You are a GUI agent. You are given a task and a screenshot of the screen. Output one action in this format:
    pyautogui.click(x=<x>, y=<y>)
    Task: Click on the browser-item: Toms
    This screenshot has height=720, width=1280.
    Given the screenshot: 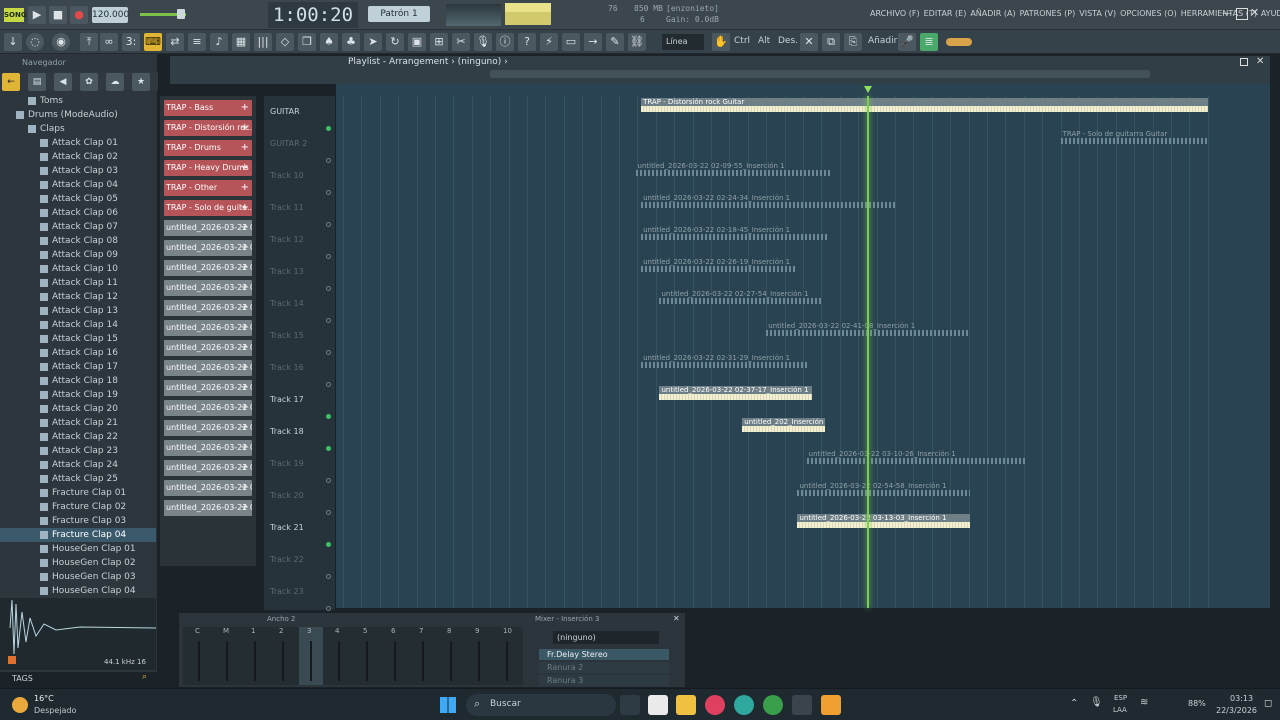 What is the action you would take?
    pyautogui.click(x=78, y=101)
    